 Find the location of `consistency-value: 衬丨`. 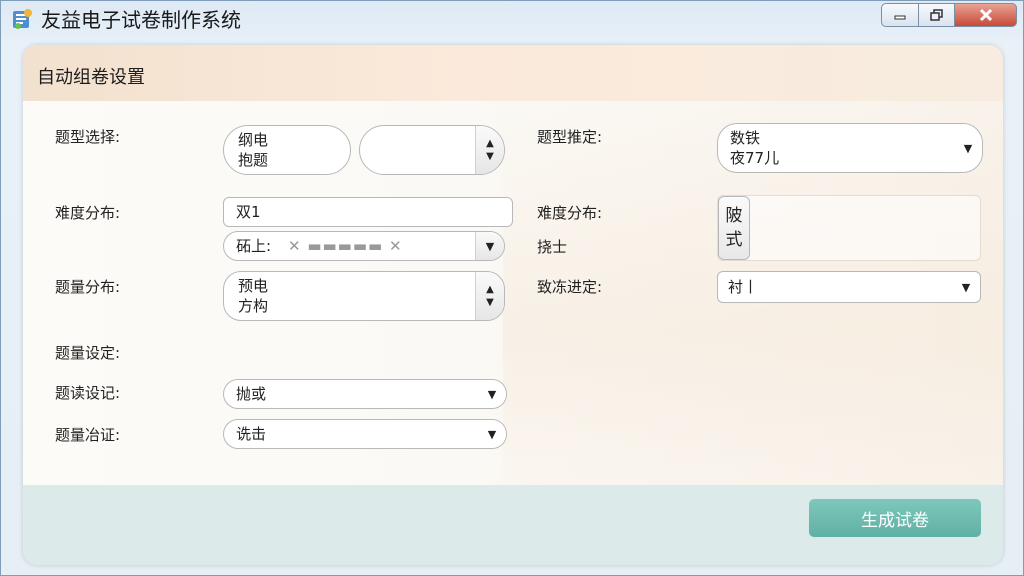

consistency-value: 衬丨 is located at coordinates (743, 287).